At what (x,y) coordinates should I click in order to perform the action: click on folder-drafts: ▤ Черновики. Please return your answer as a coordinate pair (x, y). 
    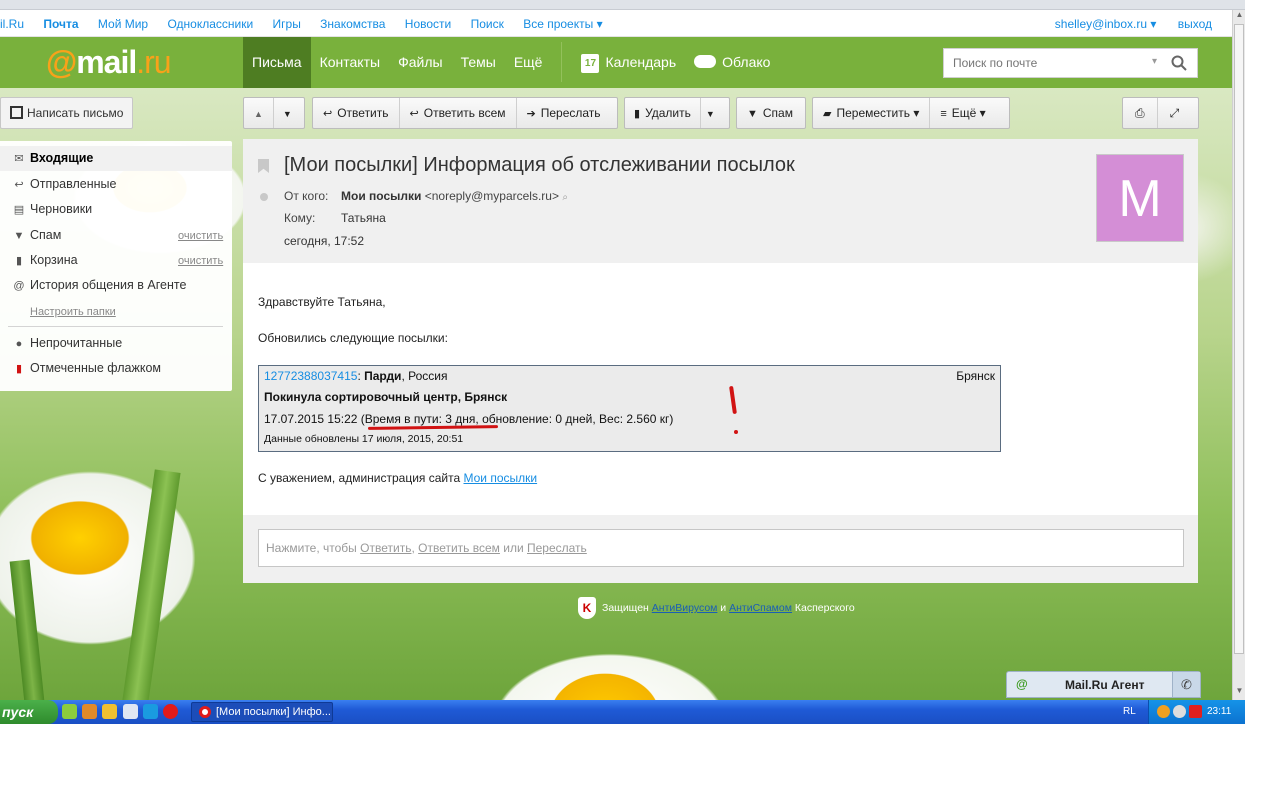
    Looking at the image, I should click on (52, 209).